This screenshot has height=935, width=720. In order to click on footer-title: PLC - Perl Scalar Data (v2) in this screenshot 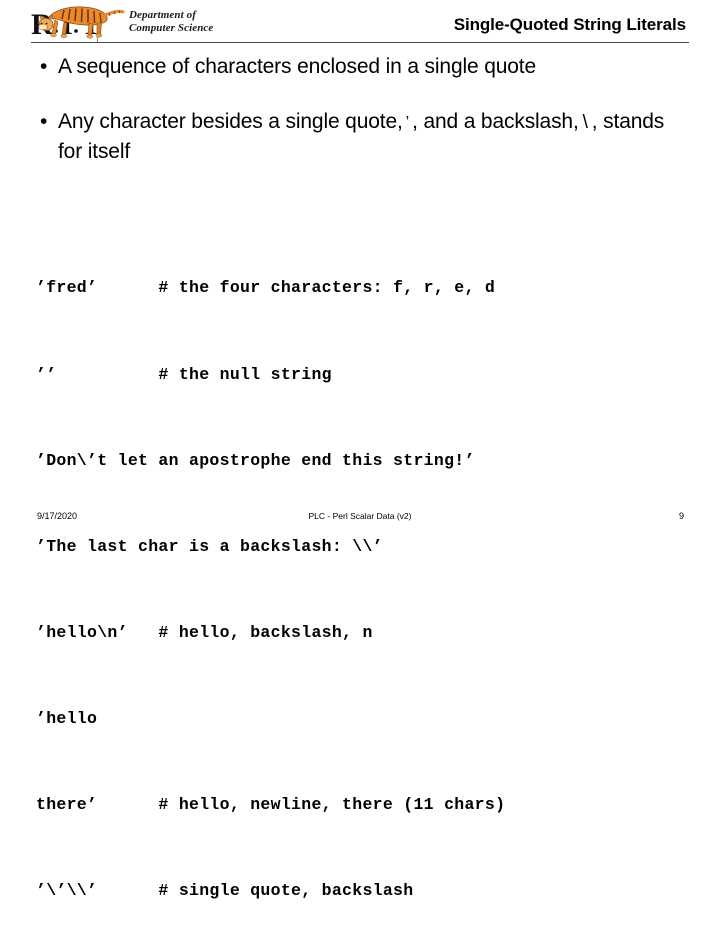, I will do `click(360, 516)`.